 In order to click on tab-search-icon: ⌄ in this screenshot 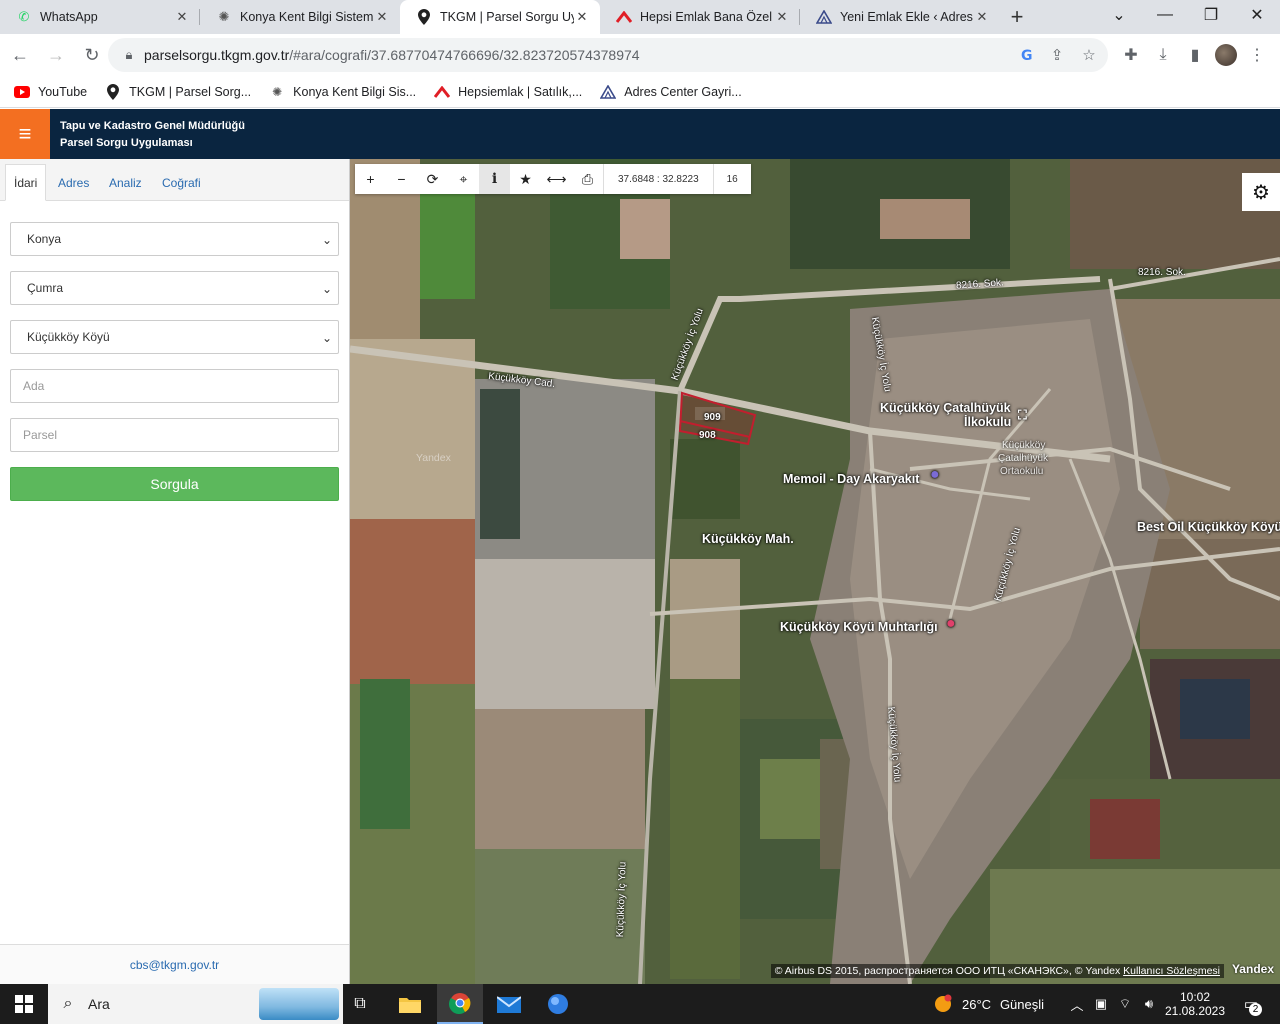, I will do `click(1119, 15)`.